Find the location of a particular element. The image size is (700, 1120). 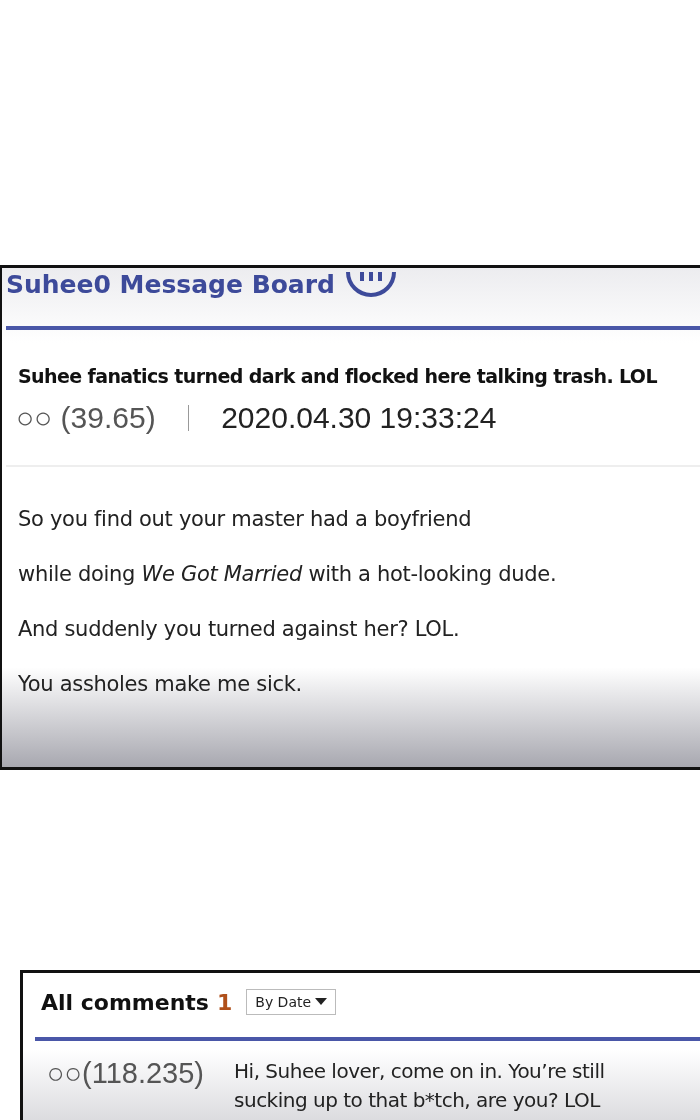

comment-count: 1 is located at coordinates (224, 1002).